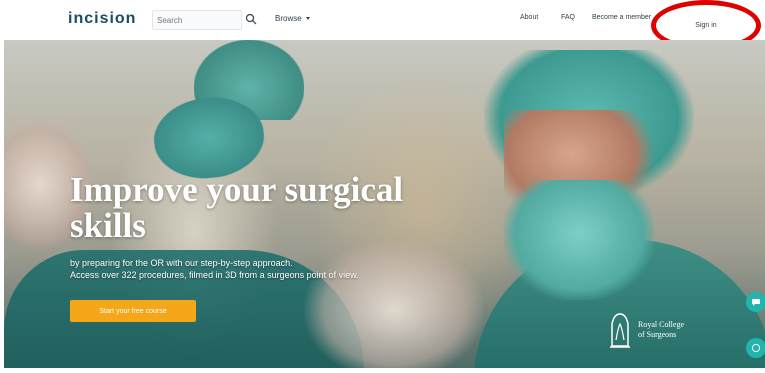 The width and height of the screenshot is (765, 373). What do you see at coordinates (621, 17) in the screenshot?
I see `nav-link-become-member: Become a member` at bounding box center [621, 17].